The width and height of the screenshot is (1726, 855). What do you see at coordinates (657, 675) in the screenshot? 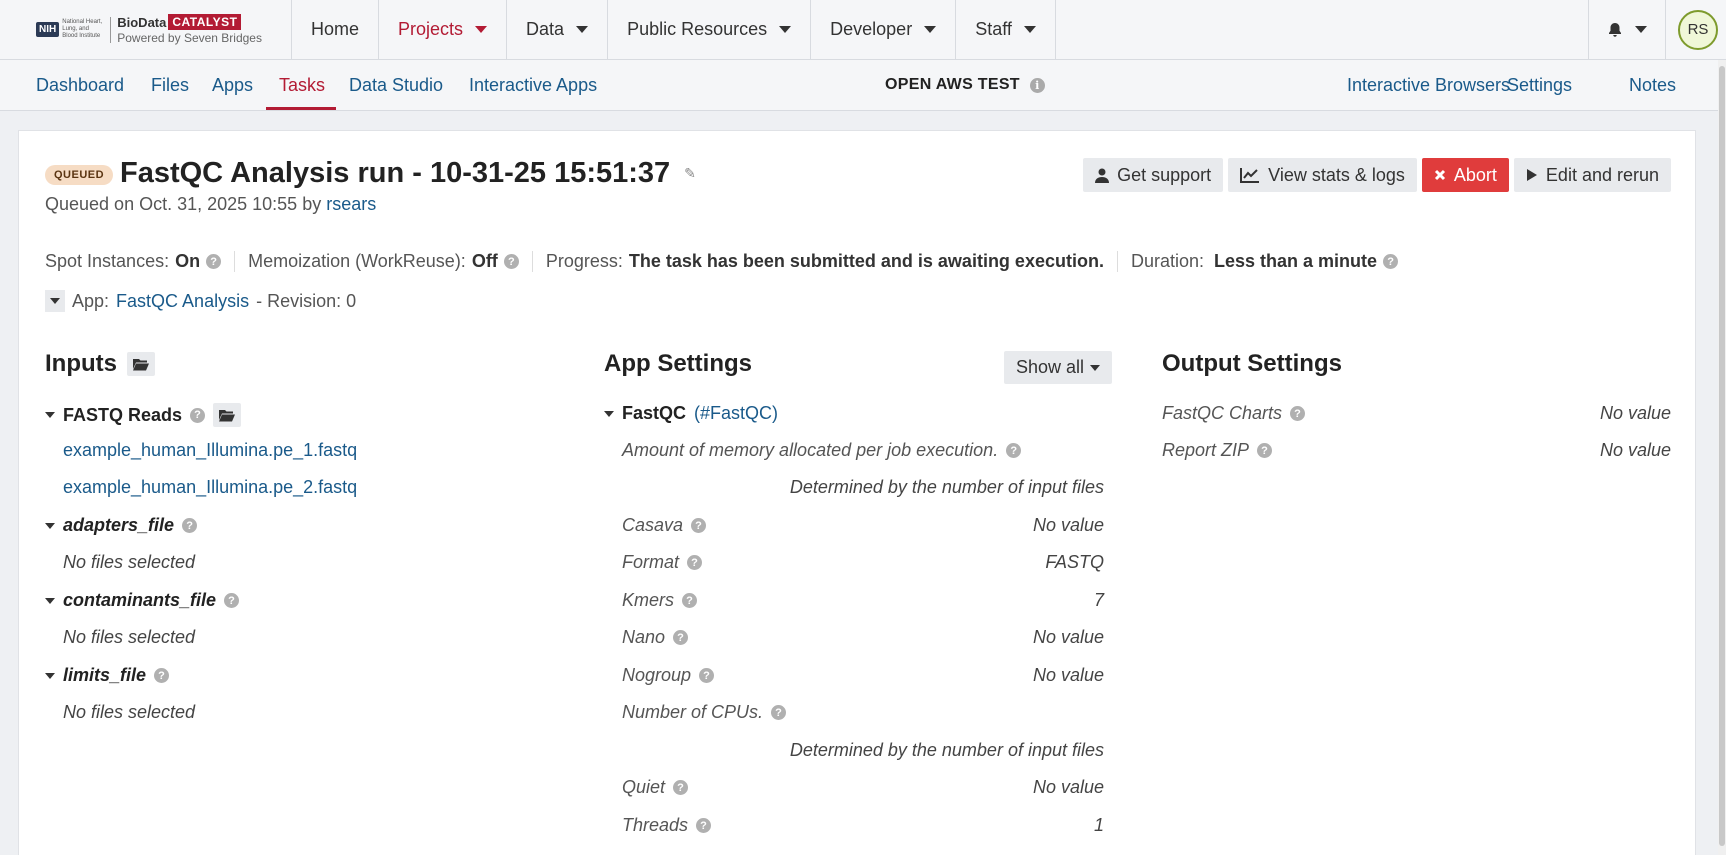
I see `param-label: Nogroup` at bounding box center [657, 675].